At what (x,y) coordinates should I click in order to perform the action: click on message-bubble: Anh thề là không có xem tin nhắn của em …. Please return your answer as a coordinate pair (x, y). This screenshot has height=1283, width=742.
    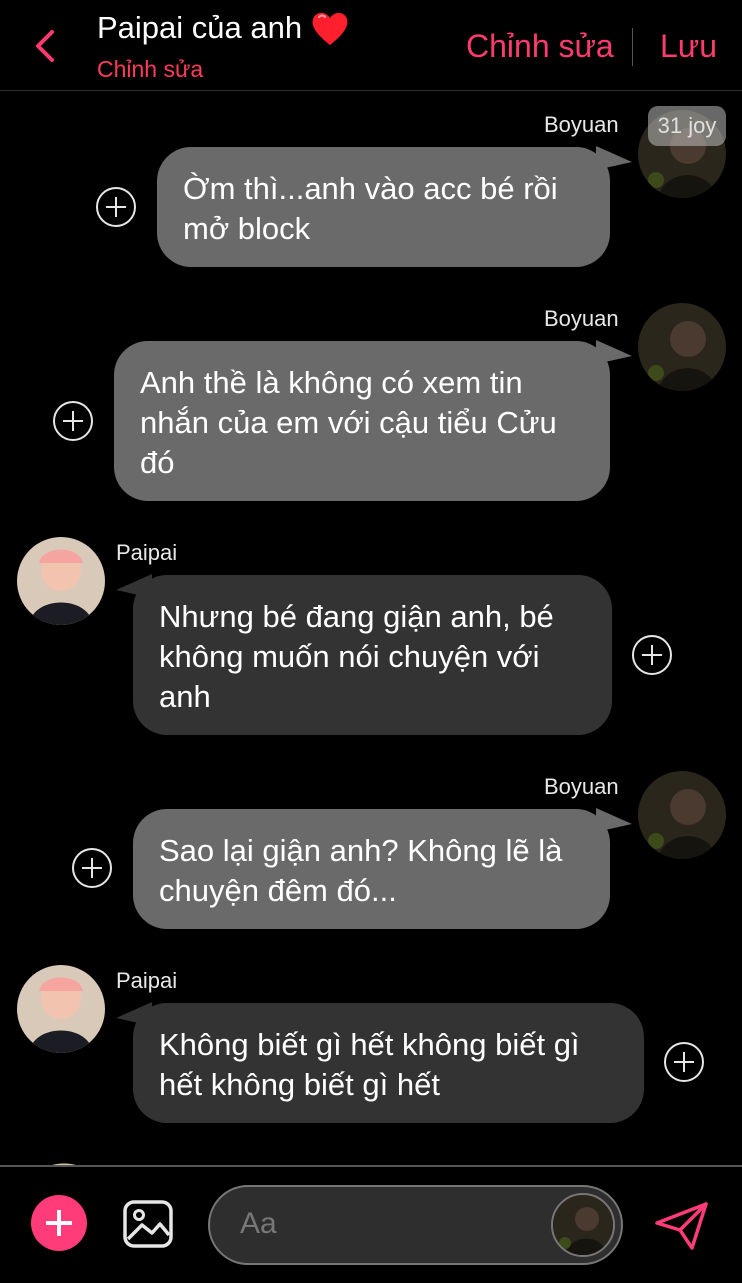
    Looking at the image, I should click on (362, 421).